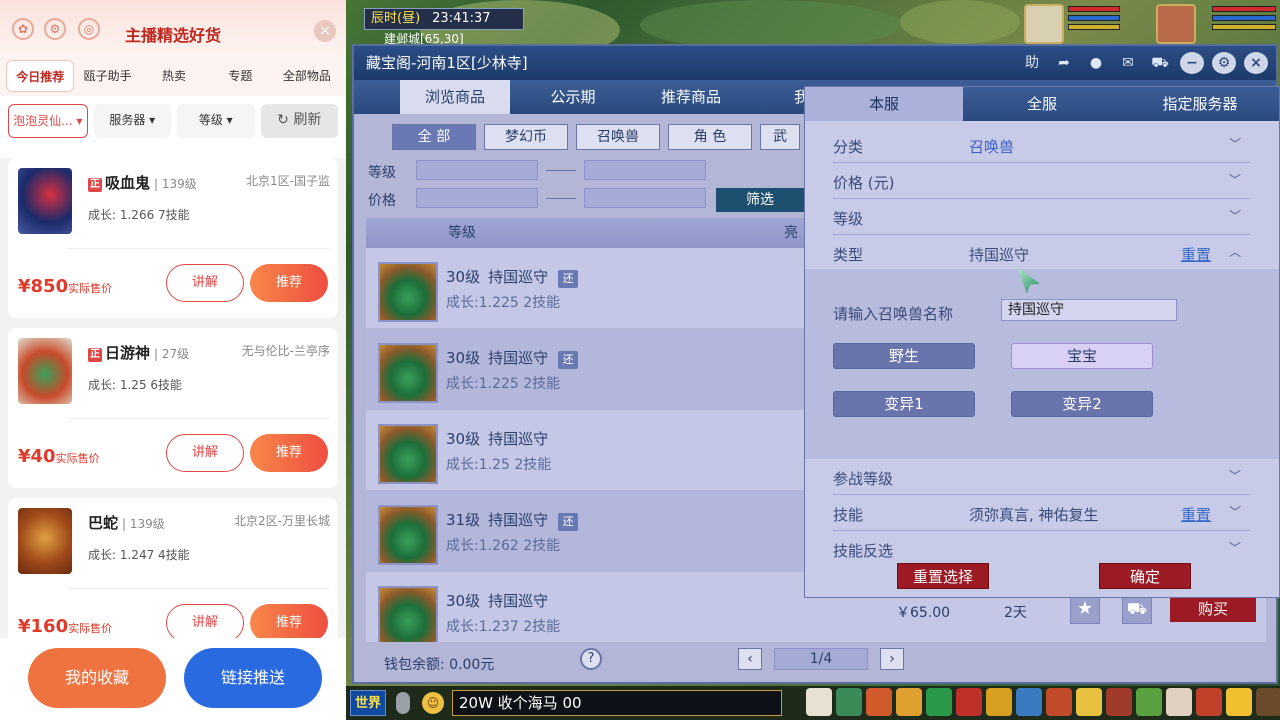  I want to click on my-favorites-button: 我的收藏, so click(97, 678).